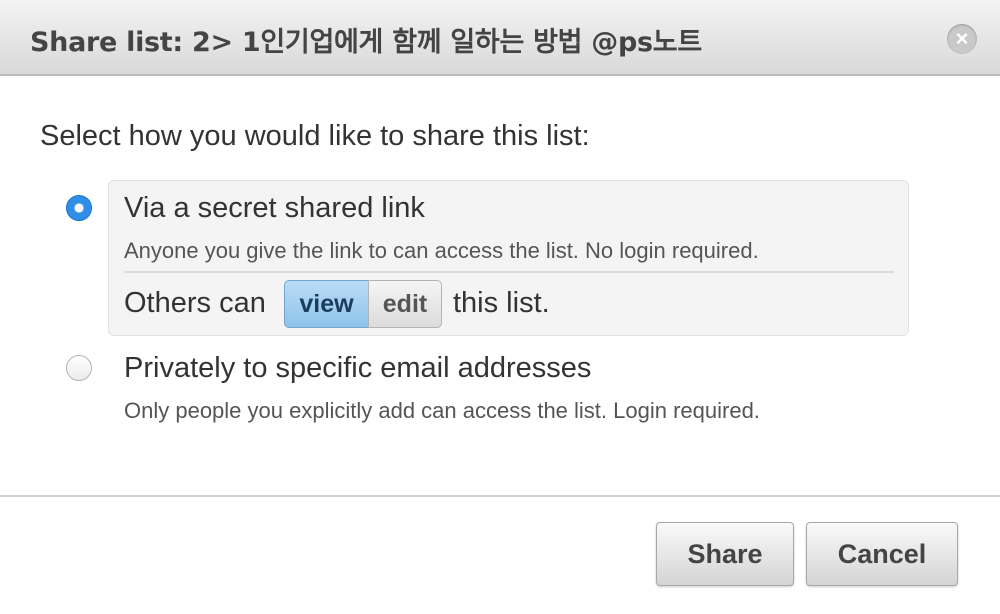  Describe the element at coordinates (405, 304) in the screenshot. I see `edit-toggle-button: edit` at that location.